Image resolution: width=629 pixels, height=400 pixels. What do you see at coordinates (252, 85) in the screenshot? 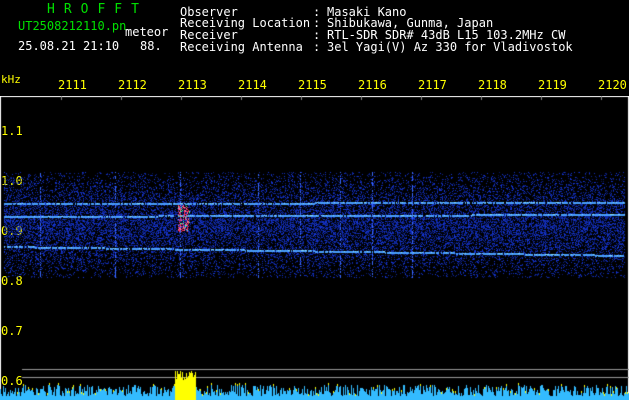
I see `time-tick-label: 2114` at bounding box center [252, 85].